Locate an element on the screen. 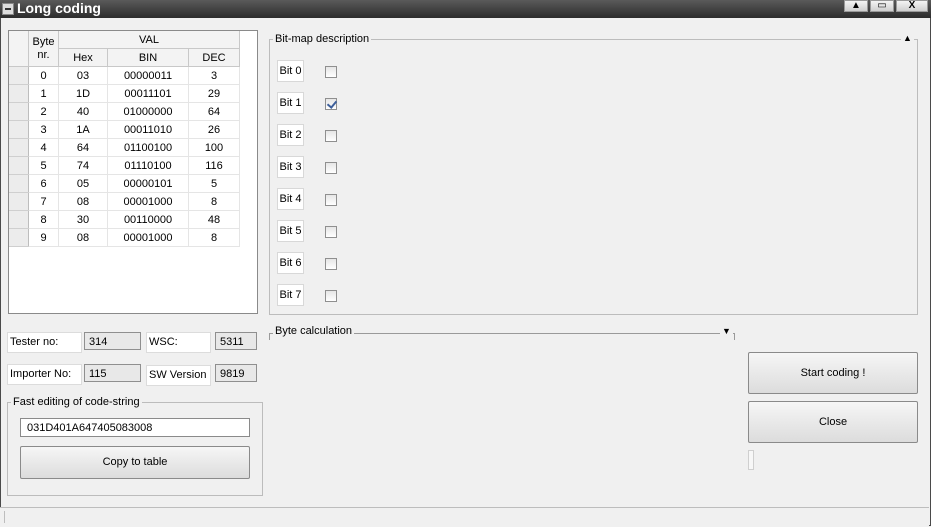 This screenshot has height=527, width=931. minimize-button: ▲ is located at coordinates (856, 6).